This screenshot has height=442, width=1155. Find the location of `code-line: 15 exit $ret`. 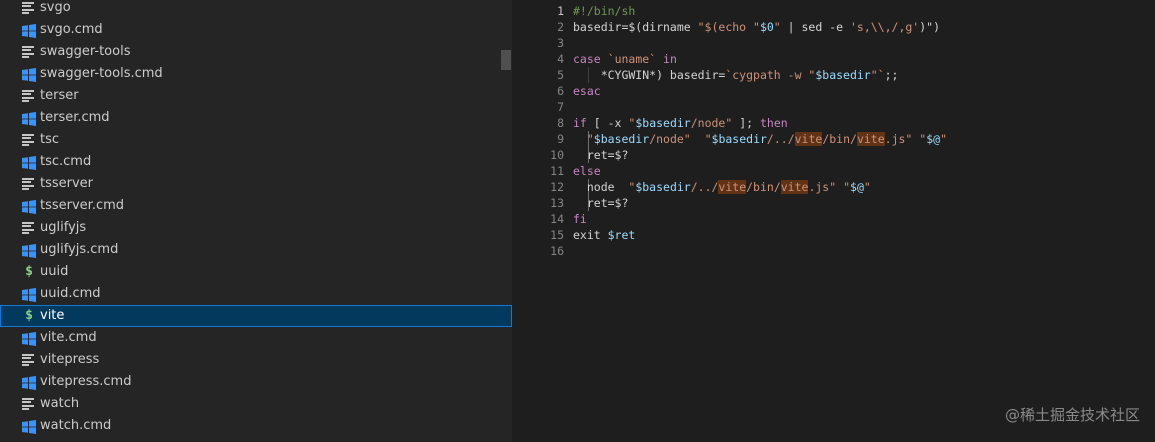

code-line: 15 exit $ret is located at coordinates (833, 235).